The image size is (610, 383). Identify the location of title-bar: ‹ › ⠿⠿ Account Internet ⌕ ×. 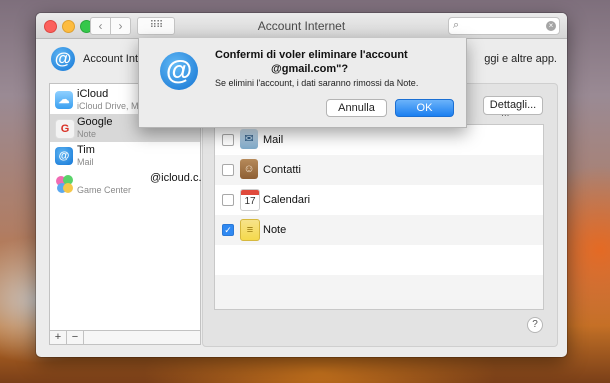
(301, 26).